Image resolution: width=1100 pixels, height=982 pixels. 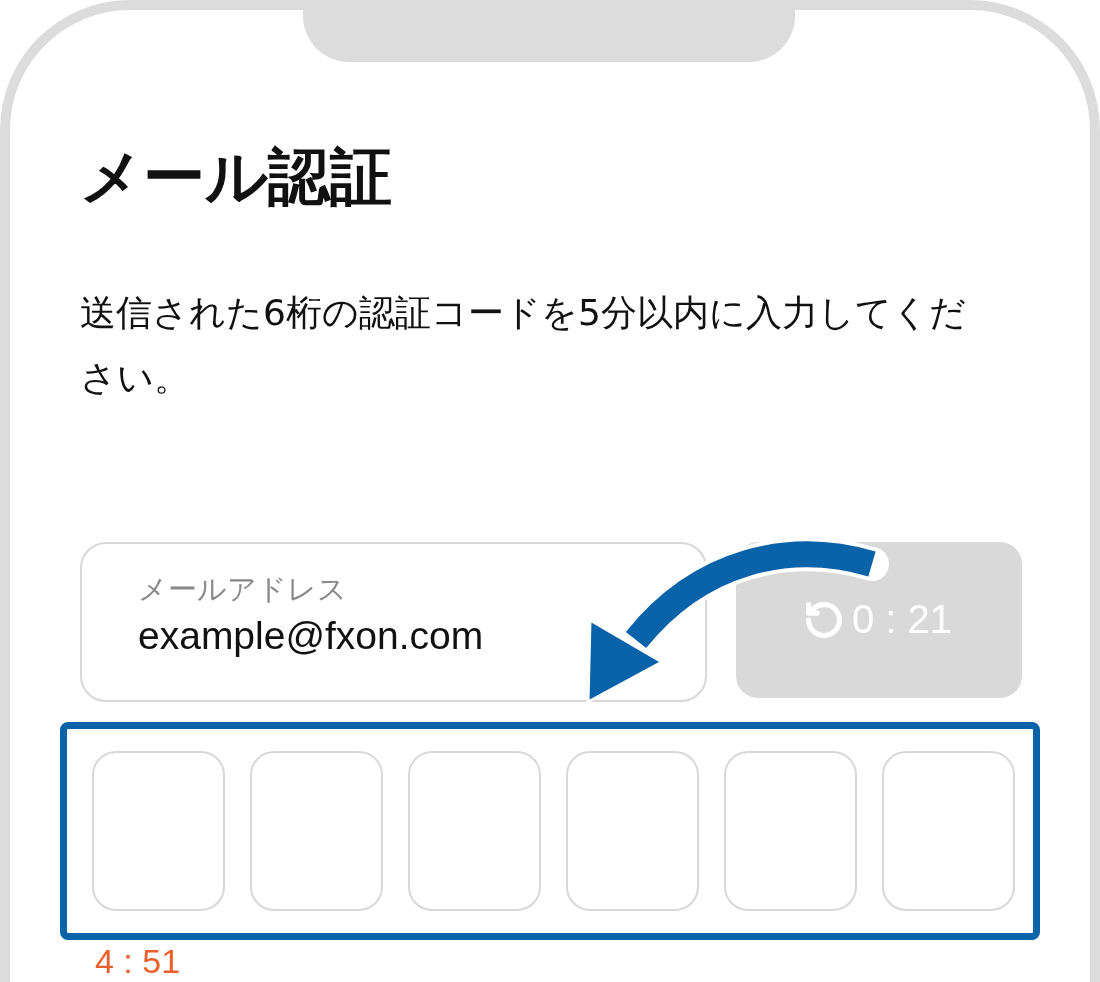 What do you see at coordinates (311, 635) in the screenshot?
I see `field-value: example@fxon.com` at bounding box center [311, 635].